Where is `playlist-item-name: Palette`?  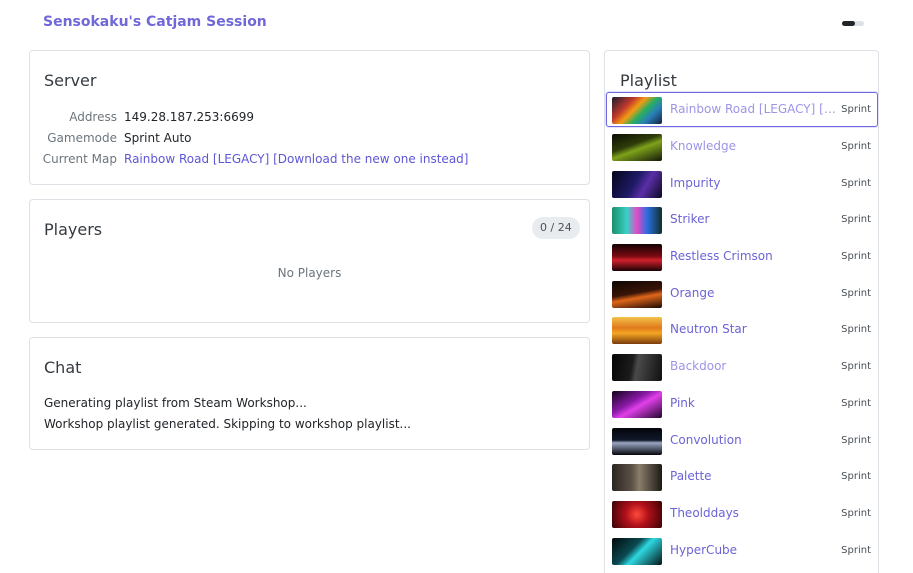 playlist-item-name: Palette is located at coordinates (691, 476).